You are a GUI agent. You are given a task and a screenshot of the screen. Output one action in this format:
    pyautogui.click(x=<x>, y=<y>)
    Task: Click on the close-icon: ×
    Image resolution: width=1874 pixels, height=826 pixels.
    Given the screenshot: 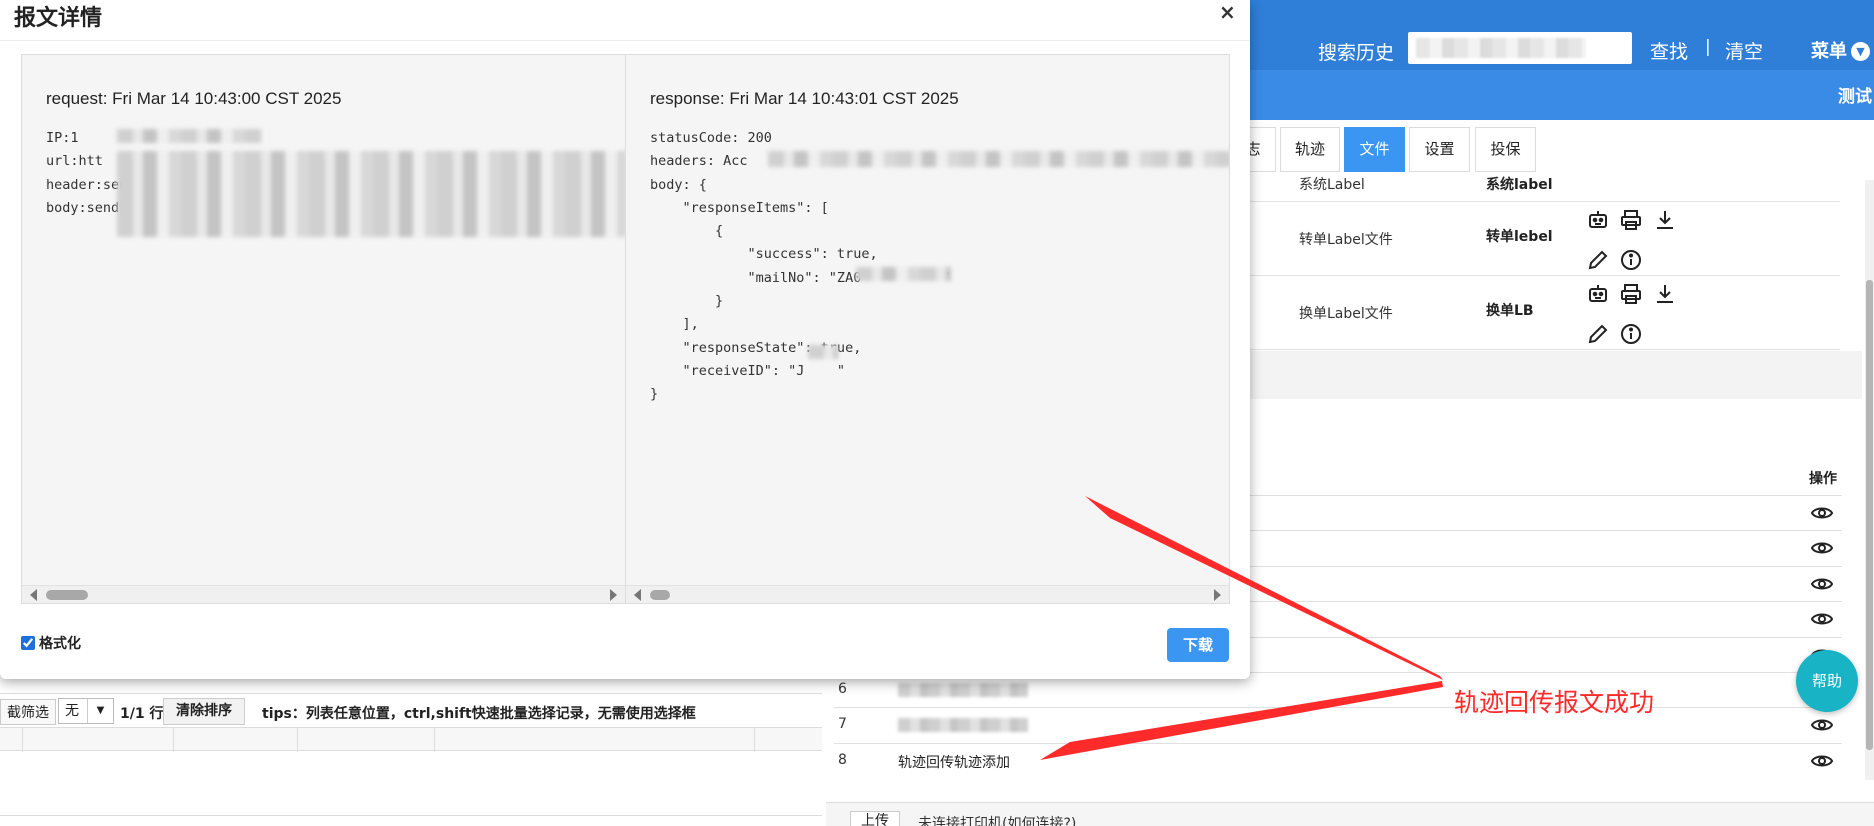 What is the action you would take?
    pyautogui.click(x=1227, y=12)
    